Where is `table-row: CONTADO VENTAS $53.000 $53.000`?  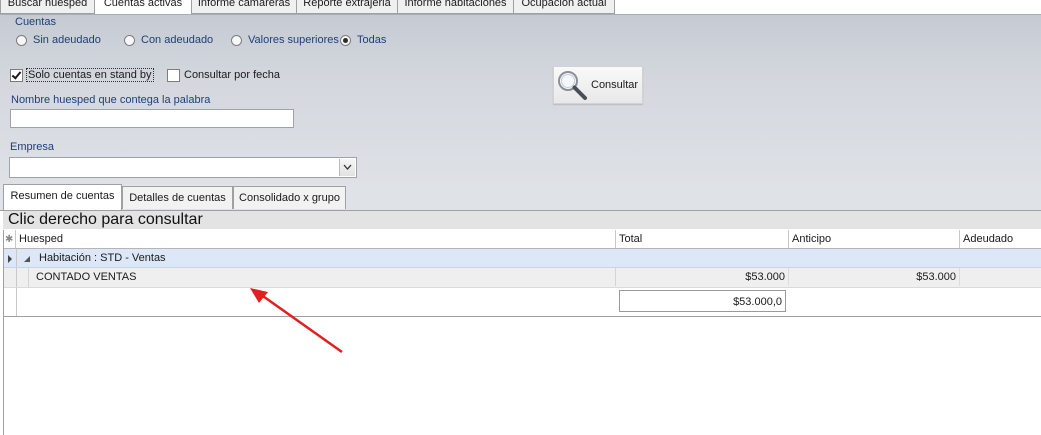
table-row: CONTADO VENTAS $53.000 $53.000 is located at coordinates (522, 278).